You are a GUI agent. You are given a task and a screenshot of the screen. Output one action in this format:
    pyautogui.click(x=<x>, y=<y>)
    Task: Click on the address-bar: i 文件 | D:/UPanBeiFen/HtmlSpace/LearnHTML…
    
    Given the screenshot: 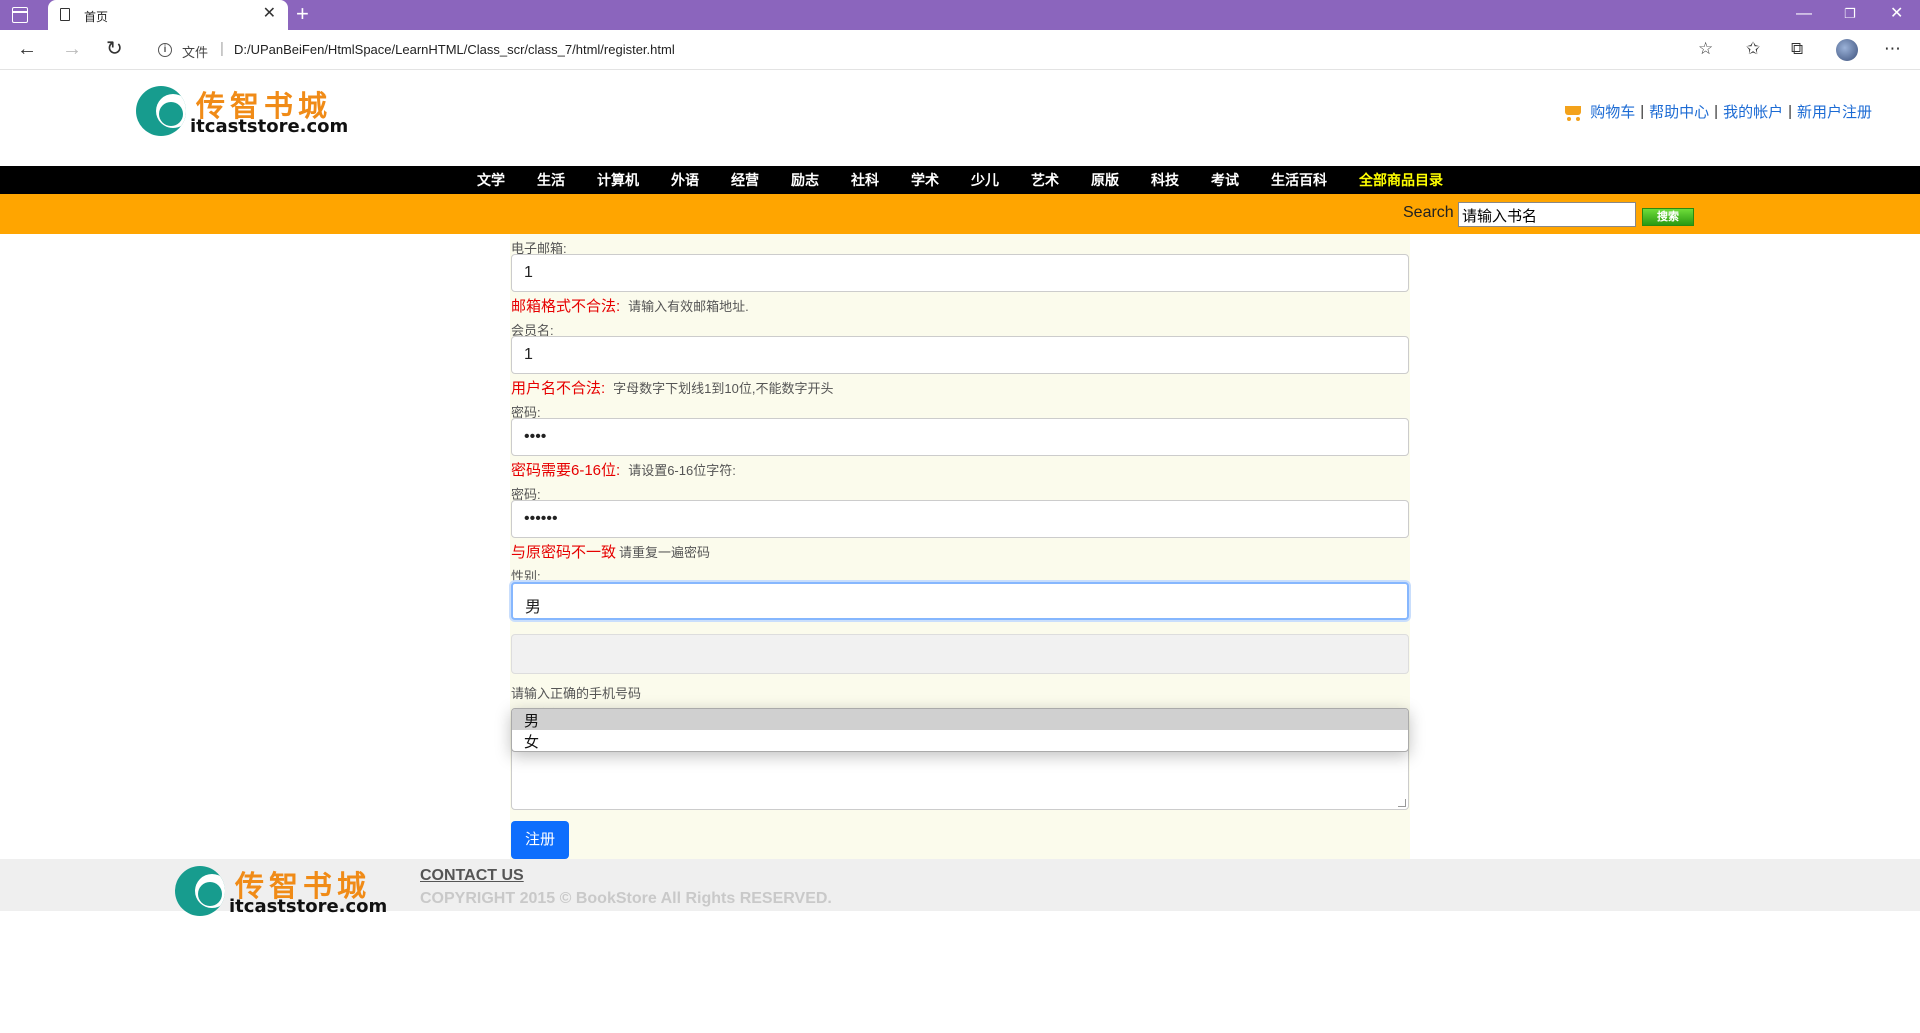 What is the action you would take?
    pyautogui.click(x=926, y=50)
    